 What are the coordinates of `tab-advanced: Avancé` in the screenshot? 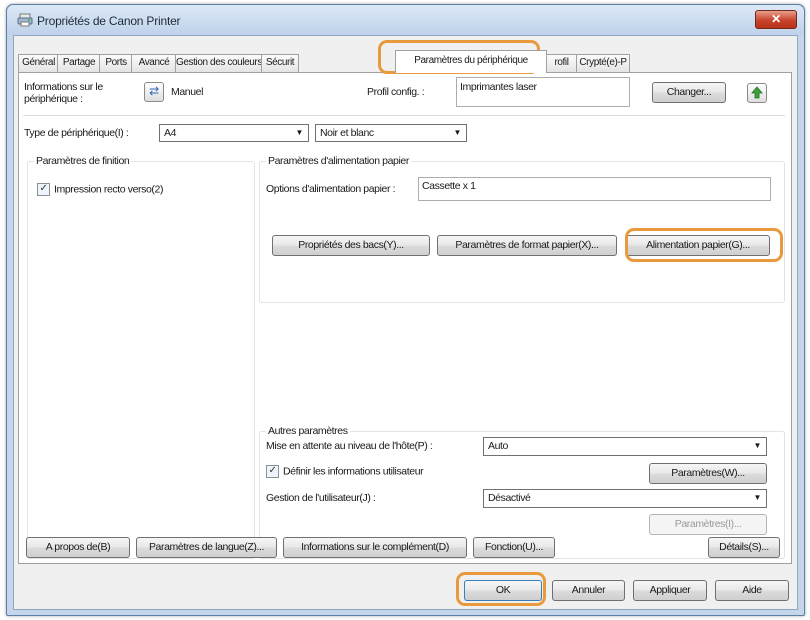 It's located at (154, 63).